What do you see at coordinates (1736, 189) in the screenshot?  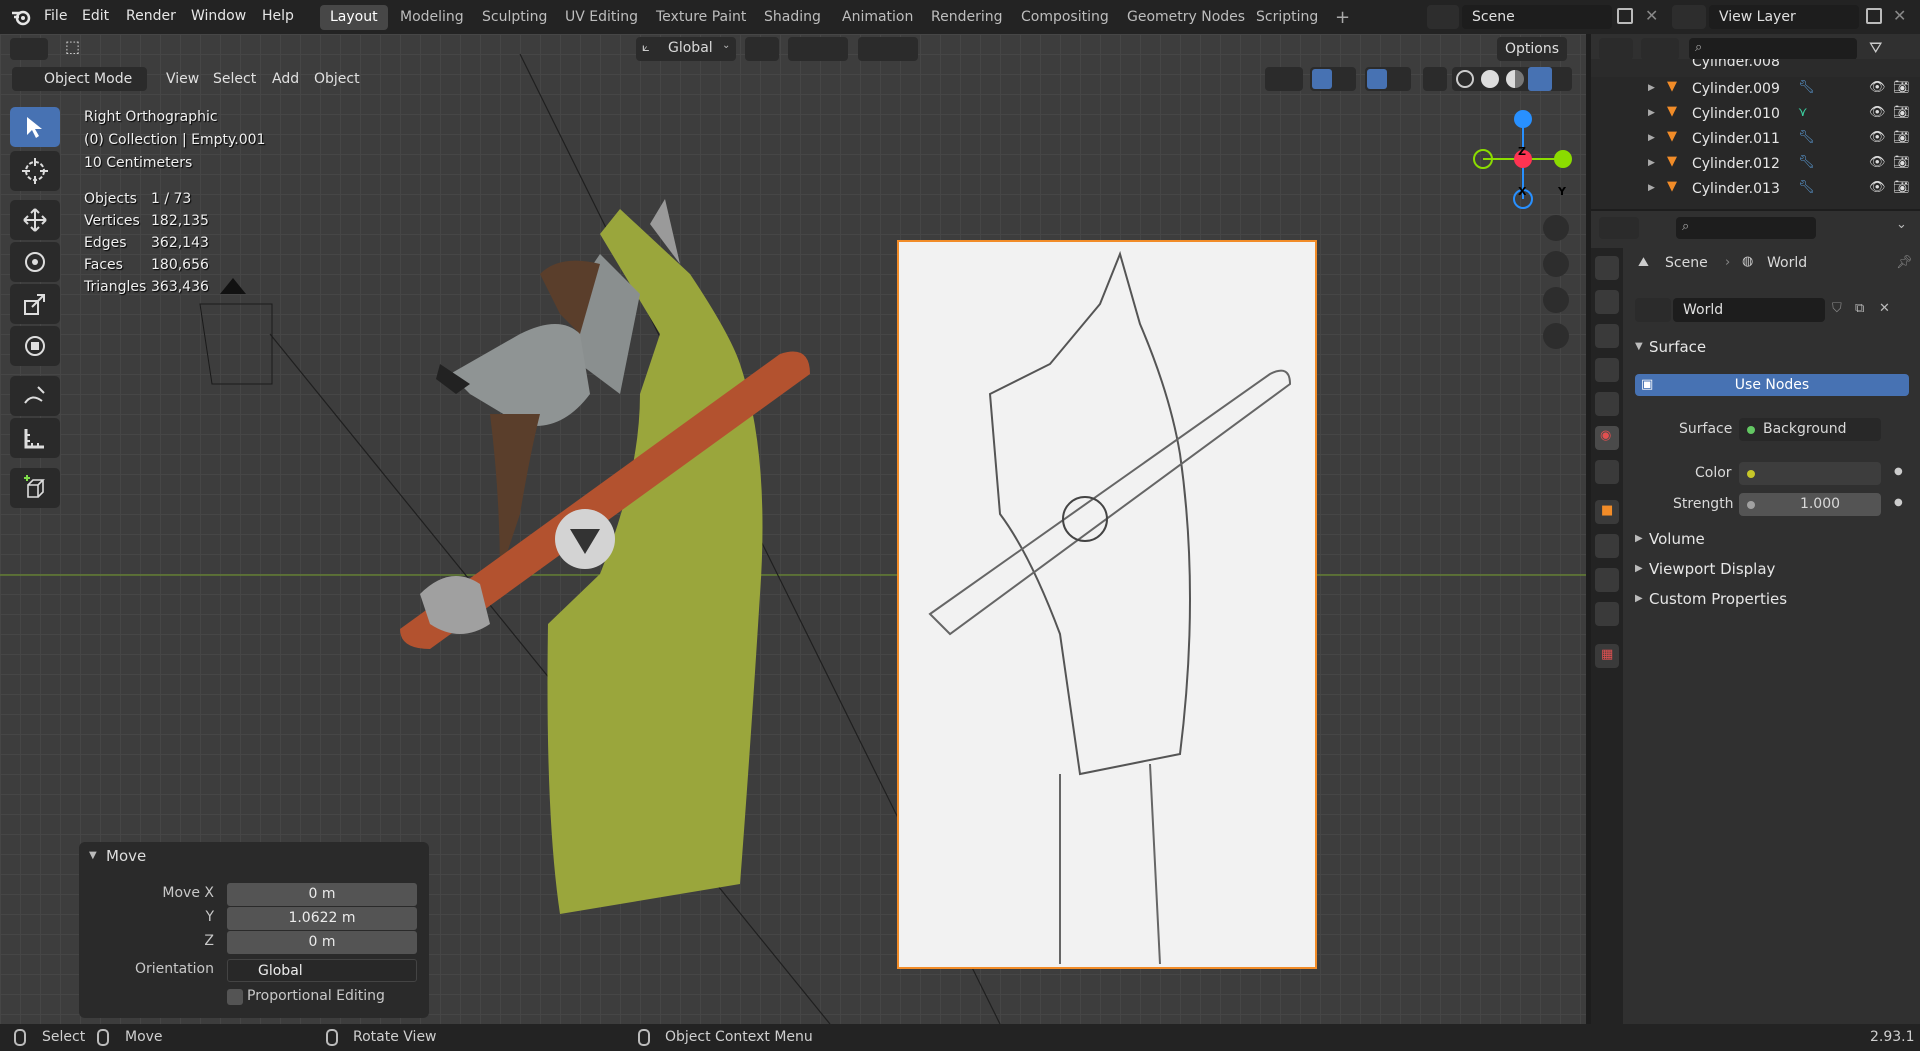 I see `object-name: Cylinder.013` at bounding box center [1736, 189].